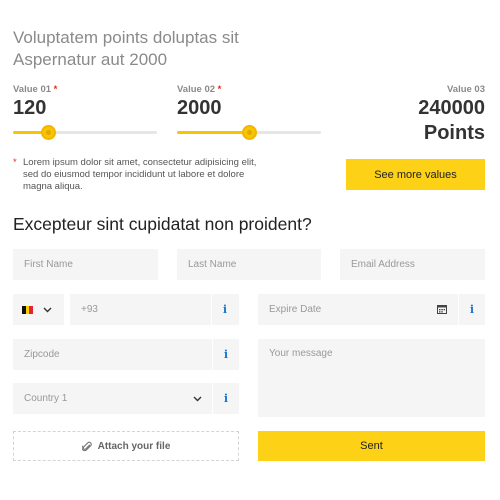  I want to click on phone-info-icon: i, so click(224, 309).